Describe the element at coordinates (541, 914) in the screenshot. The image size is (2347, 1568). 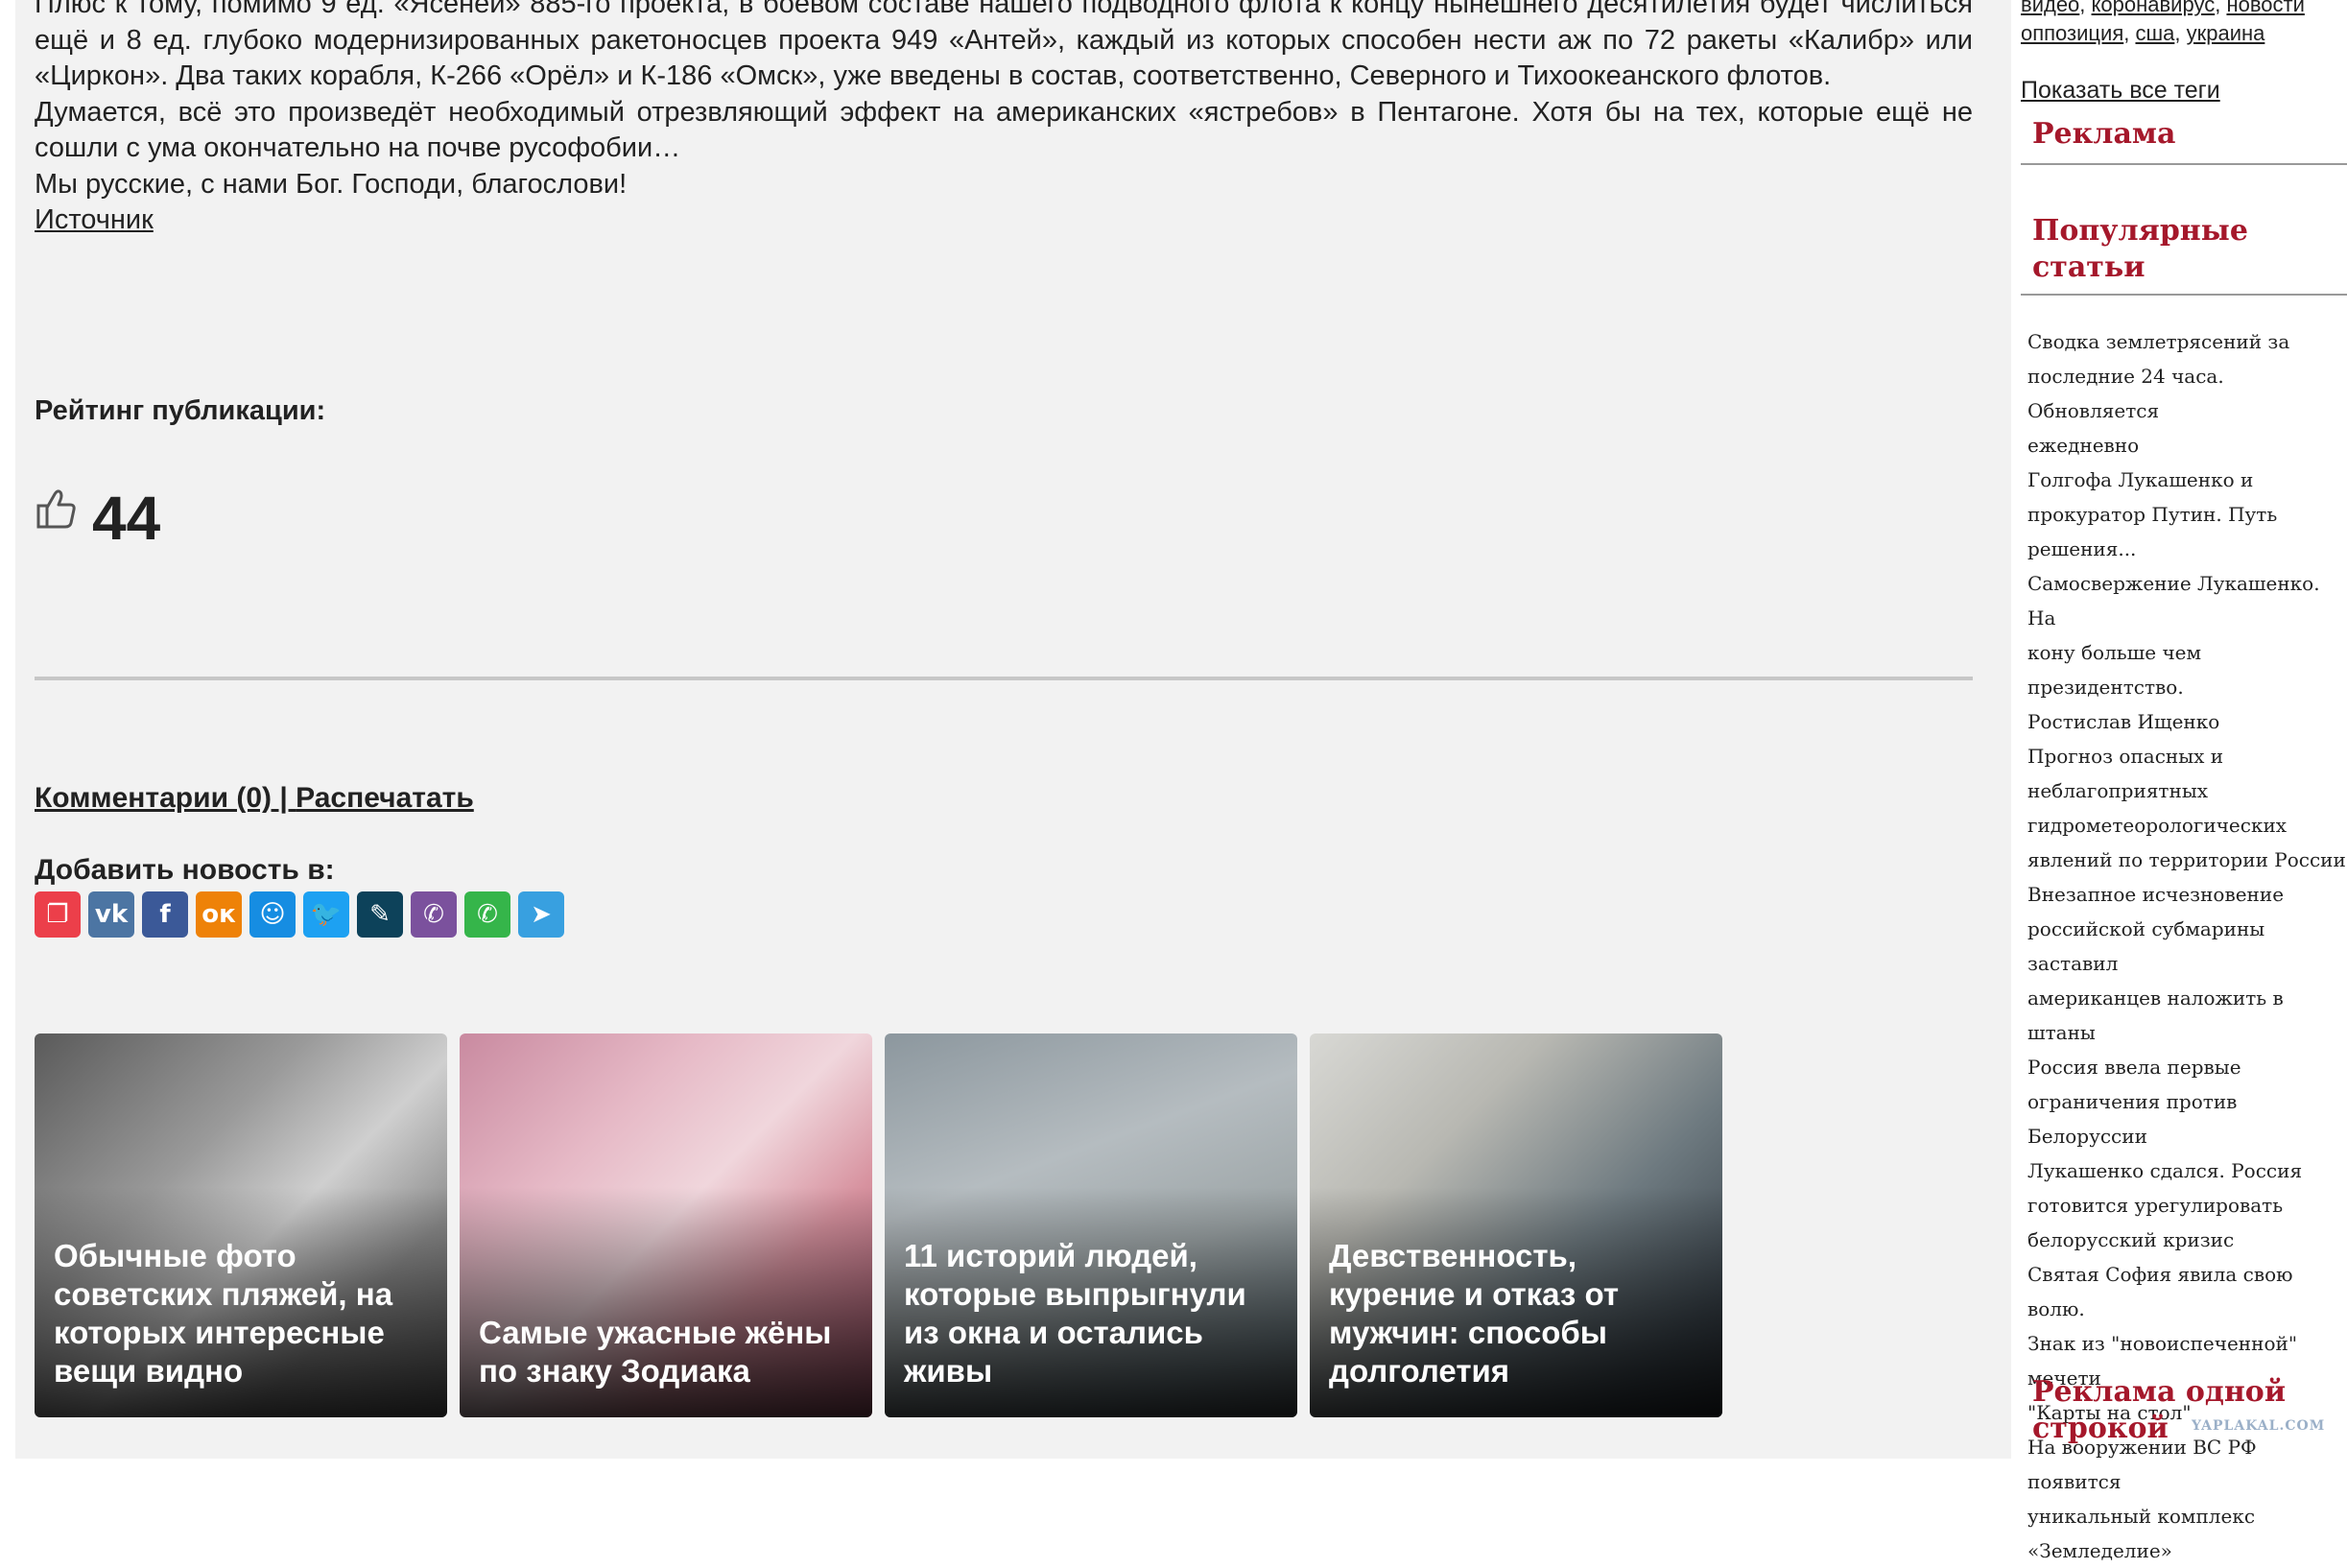
I see `telegram-icon: ➤` at that location.